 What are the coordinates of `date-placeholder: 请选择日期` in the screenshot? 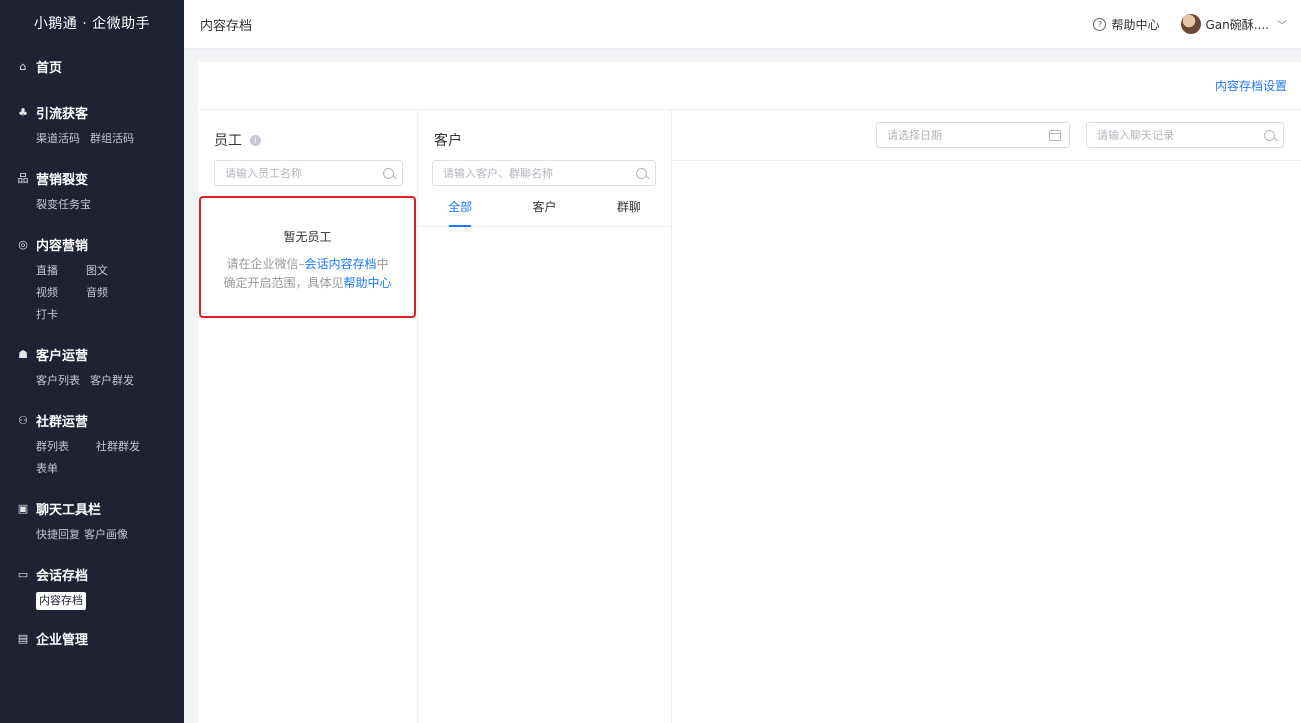 It's located at (914, 135).